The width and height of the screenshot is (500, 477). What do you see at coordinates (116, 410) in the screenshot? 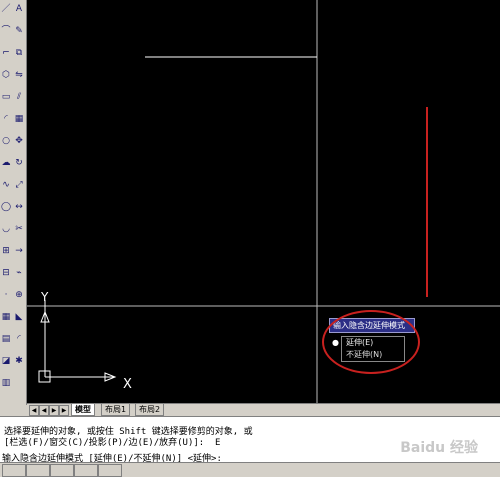
I see `tab-layout1: 布局1` at bounding box center [116, 410].